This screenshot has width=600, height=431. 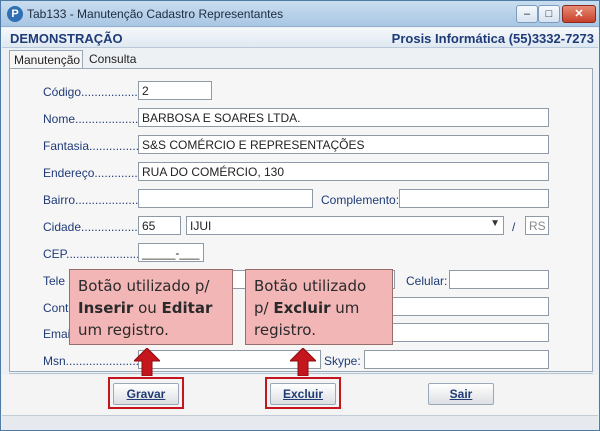 I want to click on cep-field: _____-___, so click(x=171, y=252).